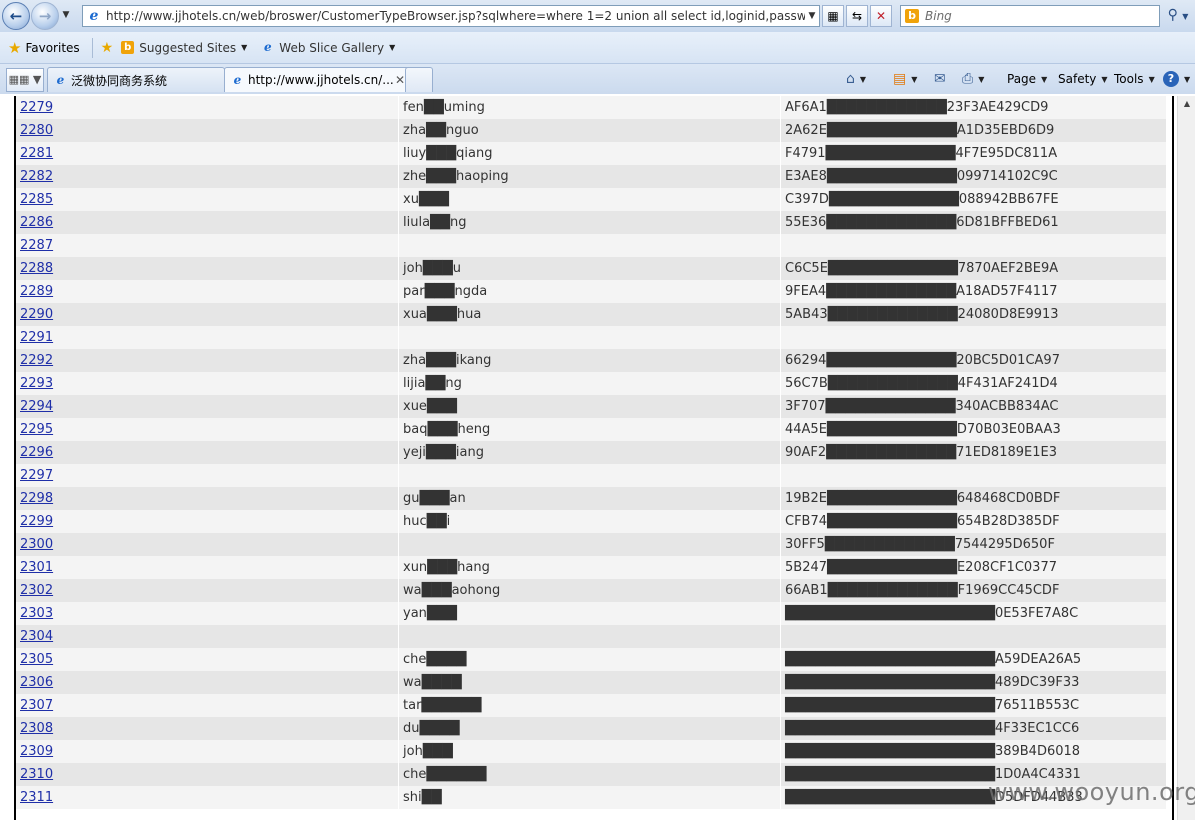  What do you see at coordinates (207, 705) in the screenshot?
I see `id-cell: 2307` at bounding box center [207, 705].